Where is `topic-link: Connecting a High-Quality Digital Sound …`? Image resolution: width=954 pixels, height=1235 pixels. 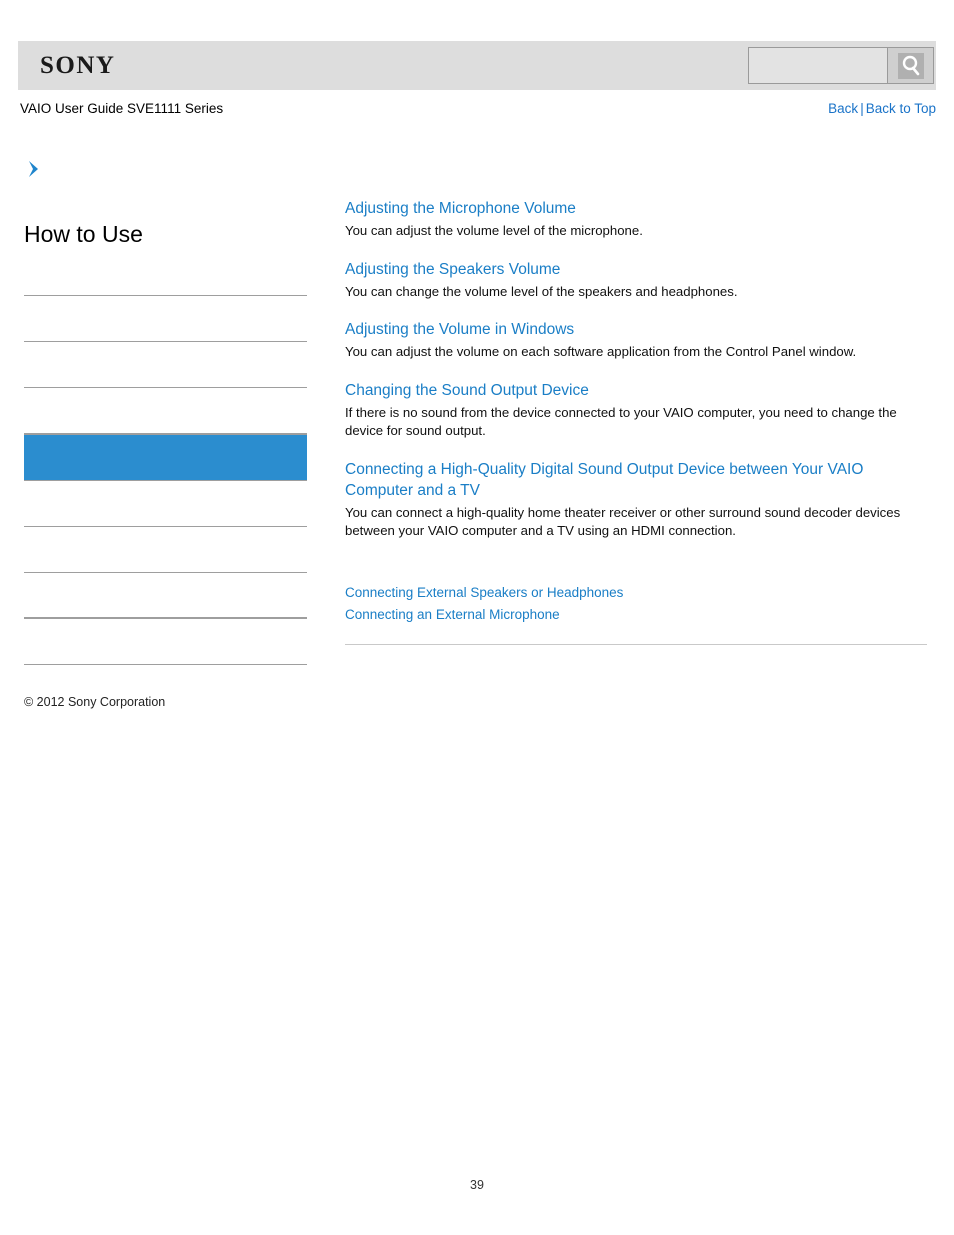 topic-link: Connecting a High-Quality Digital Sound … is located at coordinates (635, 480).